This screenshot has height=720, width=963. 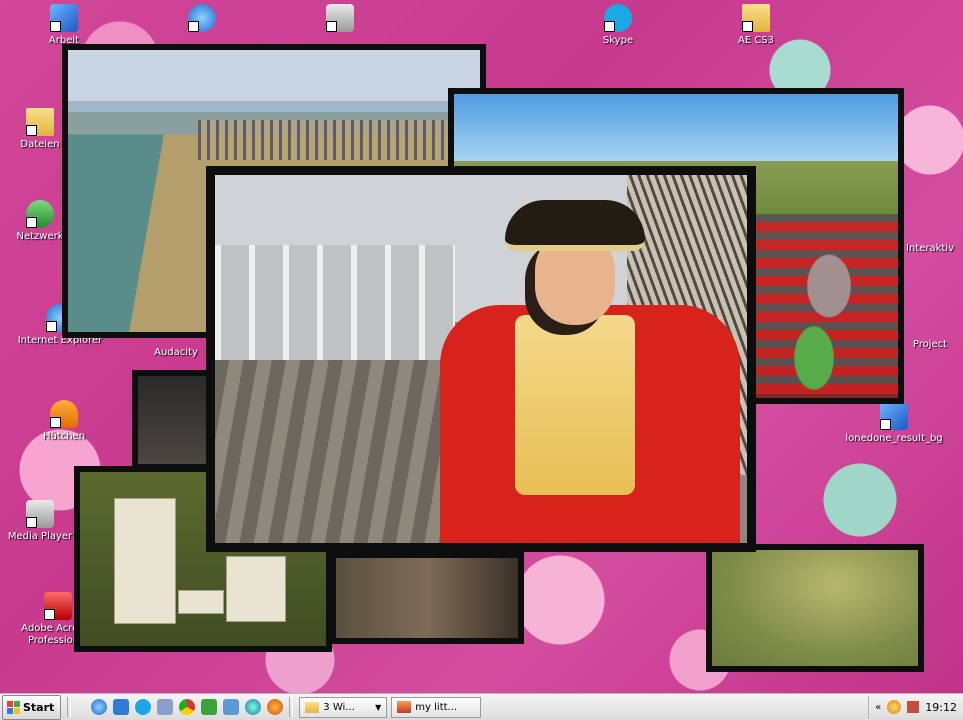 What do you see at coordinates (404, 707) in the screenshot?
I see `video-icon` at bounding box center [404, 707].